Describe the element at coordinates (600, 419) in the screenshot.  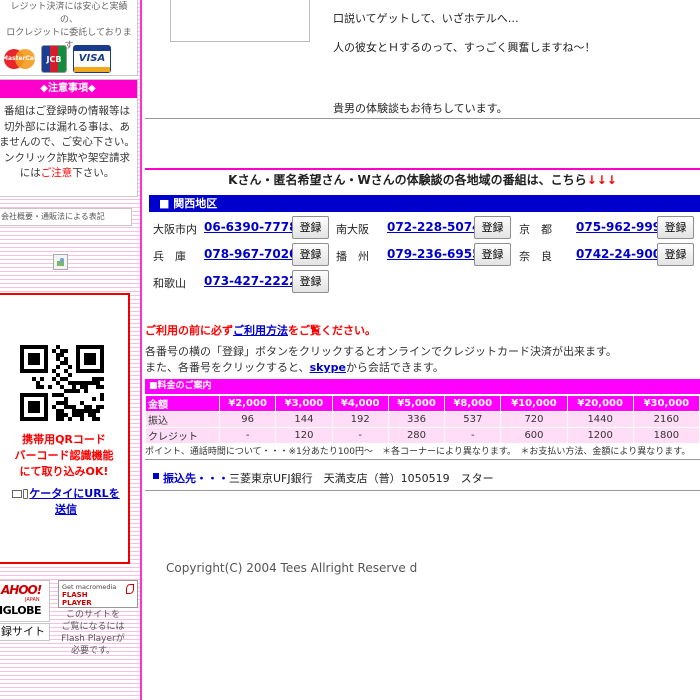
I see `pricing-cell: 1440` at that location.